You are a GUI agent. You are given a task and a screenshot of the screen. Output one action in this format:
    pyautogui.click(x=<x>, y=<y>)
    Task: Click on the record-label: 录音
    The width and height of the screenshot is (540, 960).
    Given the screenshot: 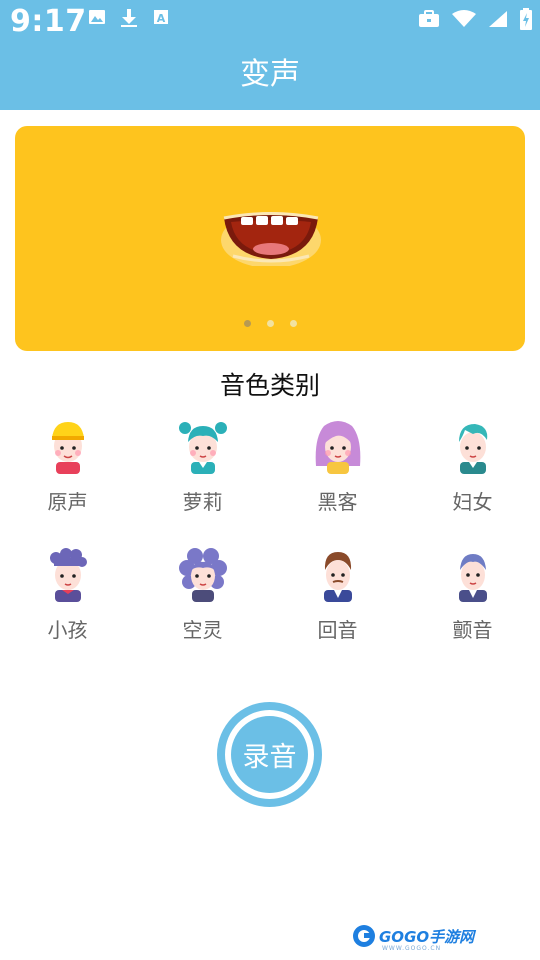 What is the action you would take?
    pyautogui.click(x=269, y=757)
    